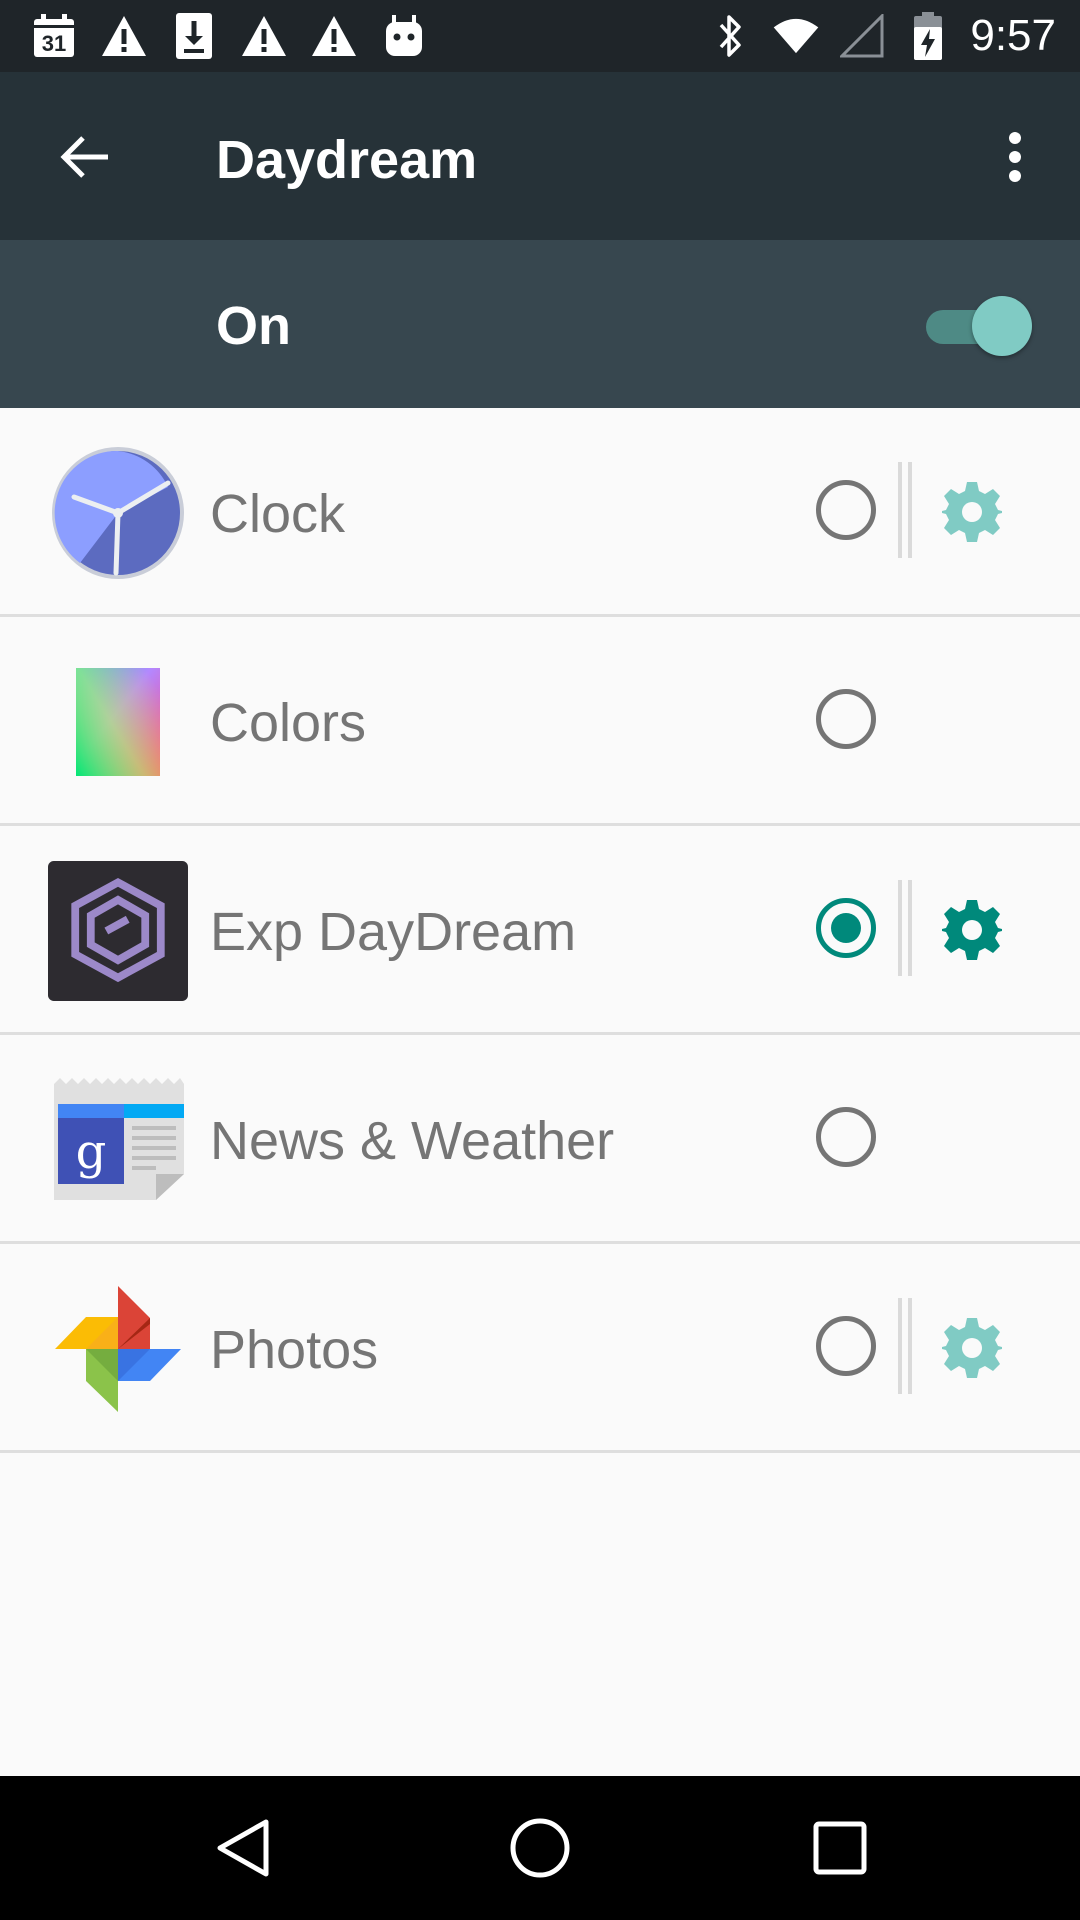  Describe the element at coordinates (540, 721) in the screenshot. I see `list-item-colors: Colors` at that location.